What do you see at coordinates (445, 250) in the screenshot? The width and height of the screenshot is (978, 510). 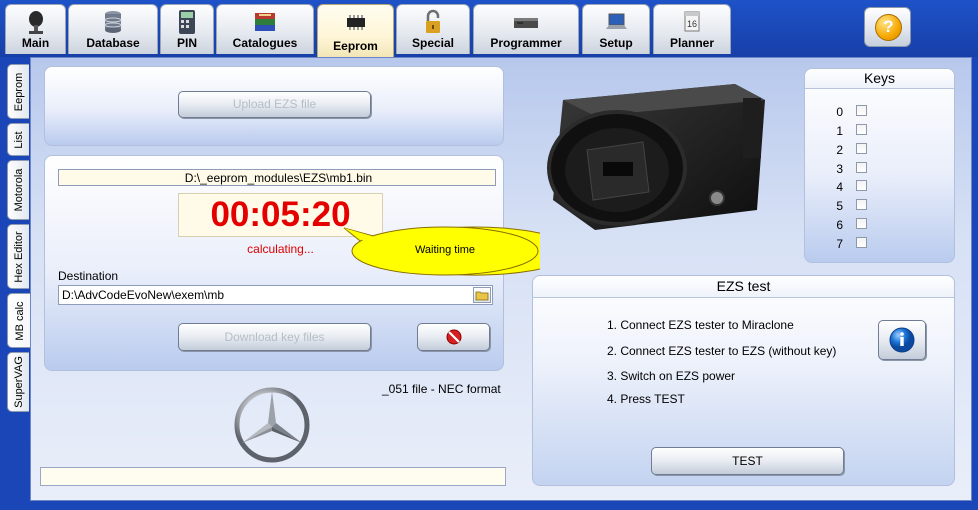 I see `waiting-time-text: Waiting time` at bounding box center [445, 250].